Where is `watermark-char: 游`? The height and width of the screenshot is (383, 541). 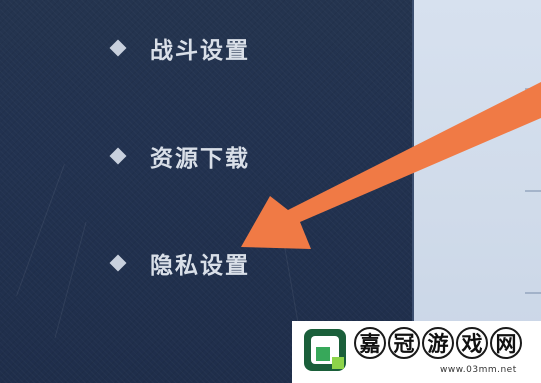
watermark-char: 游 is located at coordinates (438, 343).